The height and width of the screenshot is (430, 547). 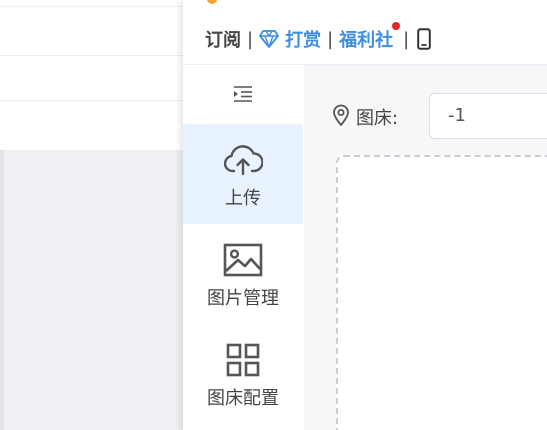 I want to click on diamond-icon, so click(x=269, y=39).